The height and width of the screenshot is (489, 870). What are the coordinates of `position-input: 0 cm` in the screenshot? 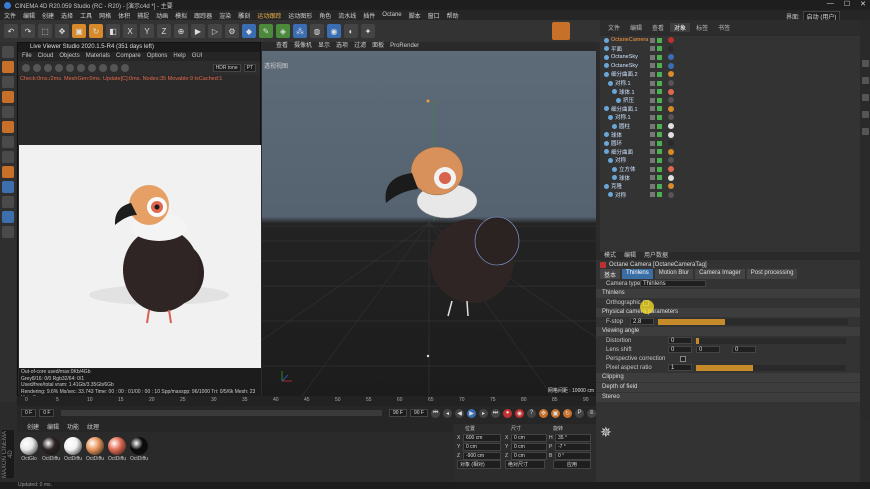 It's located at (482, 446).